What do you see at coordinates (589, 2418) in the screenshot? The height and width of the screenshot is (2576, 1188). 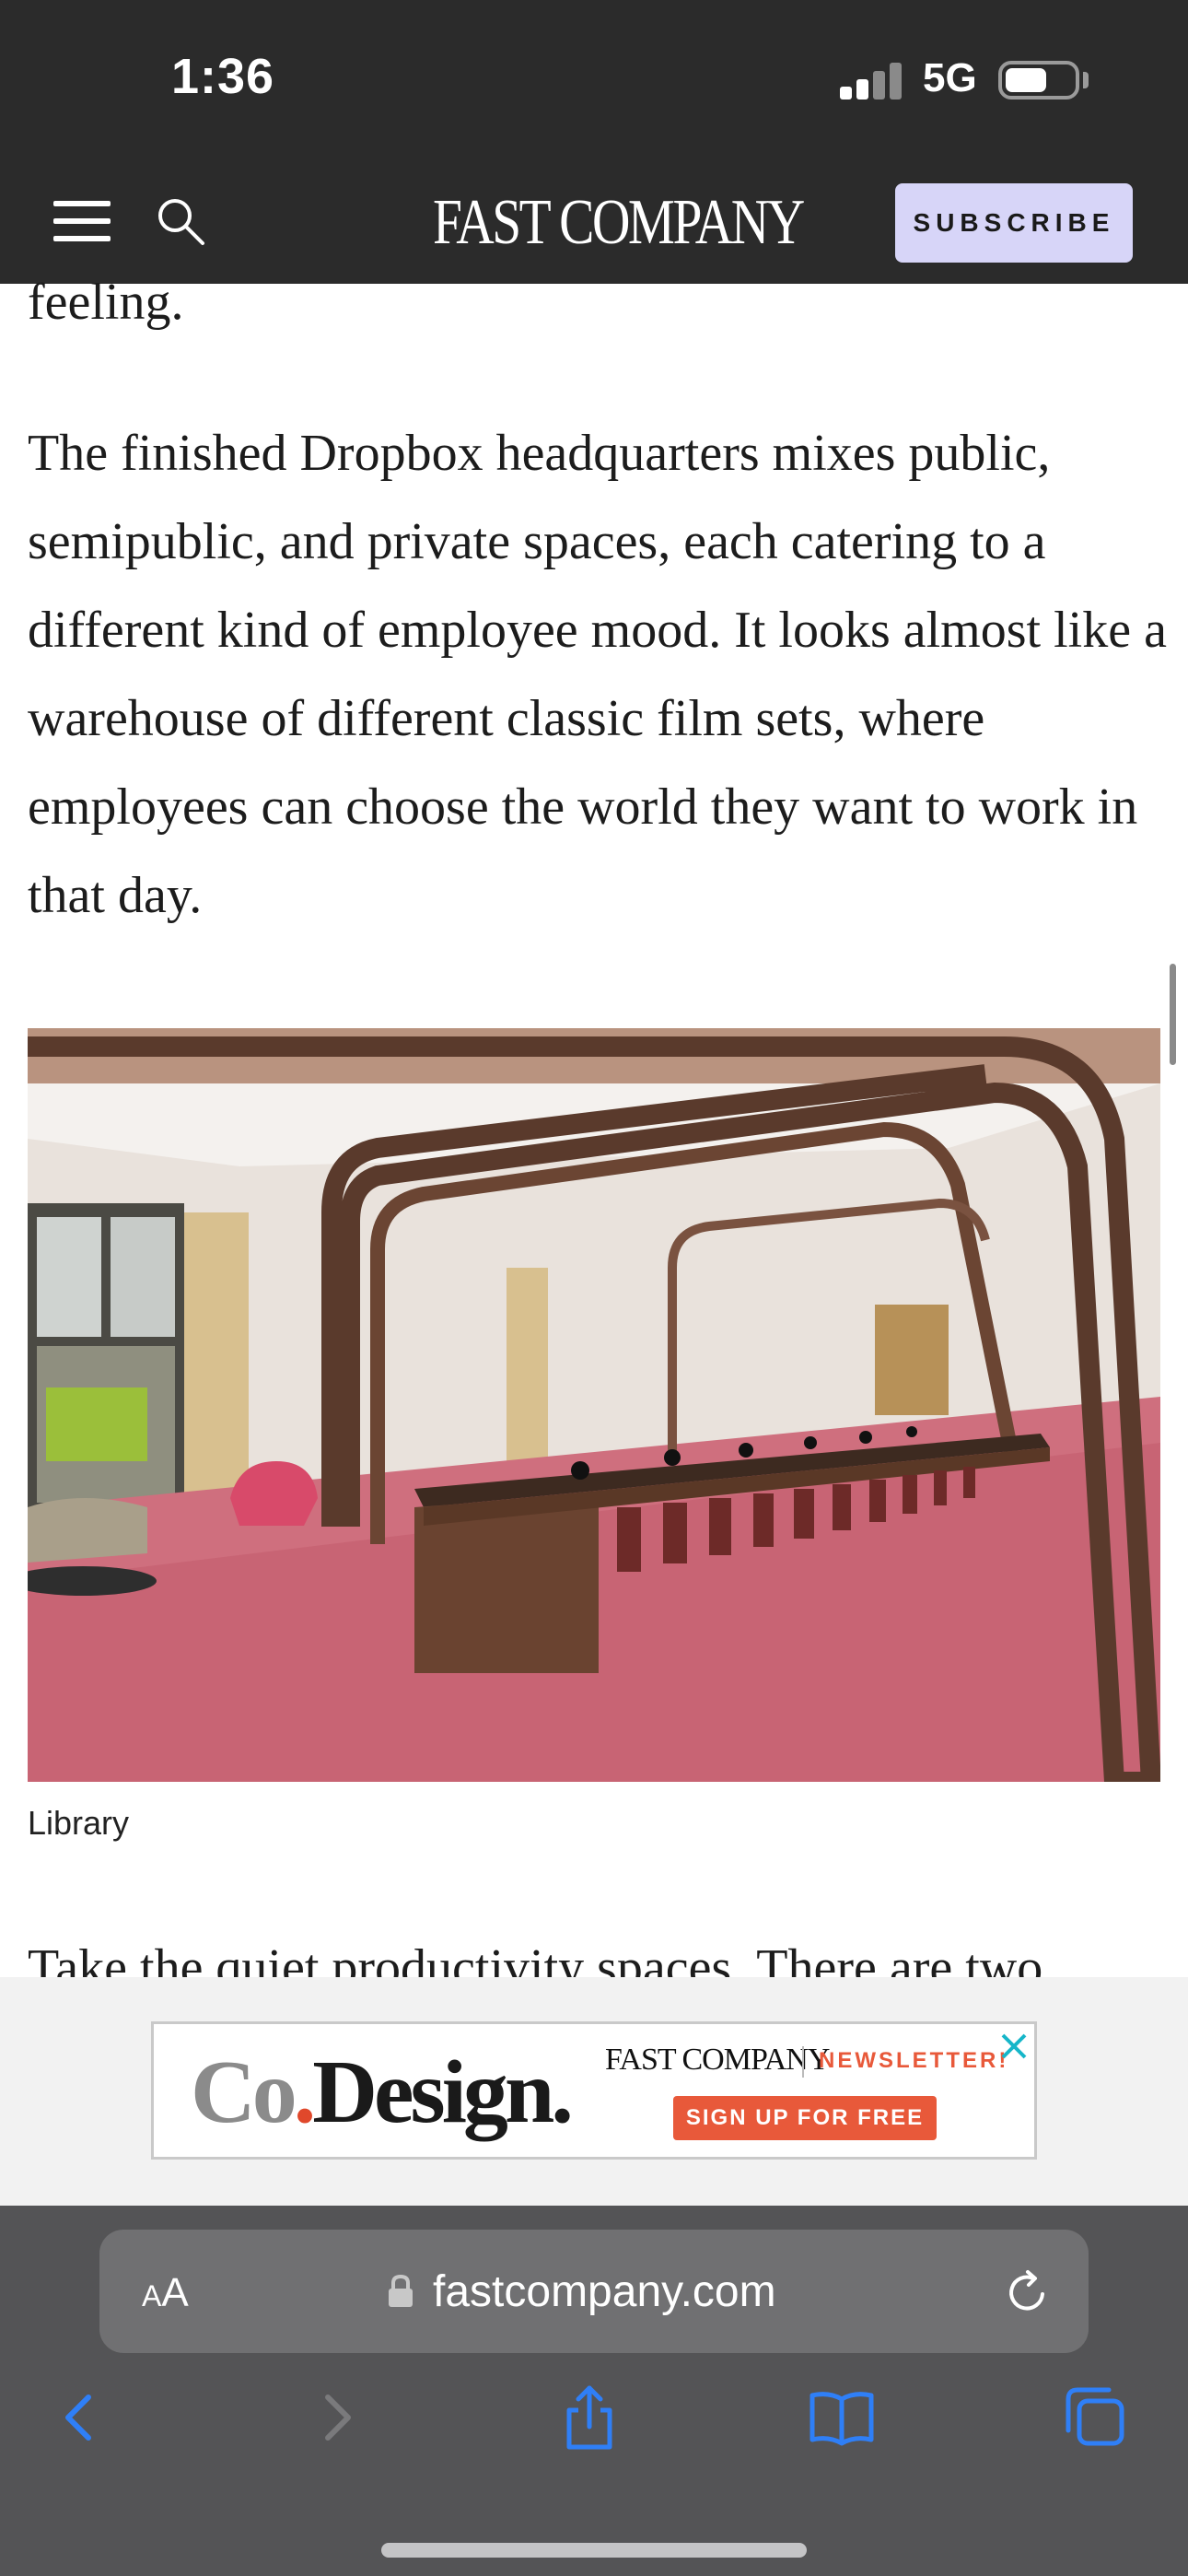 I see `share-icon` at bounding box center [589, 2418].